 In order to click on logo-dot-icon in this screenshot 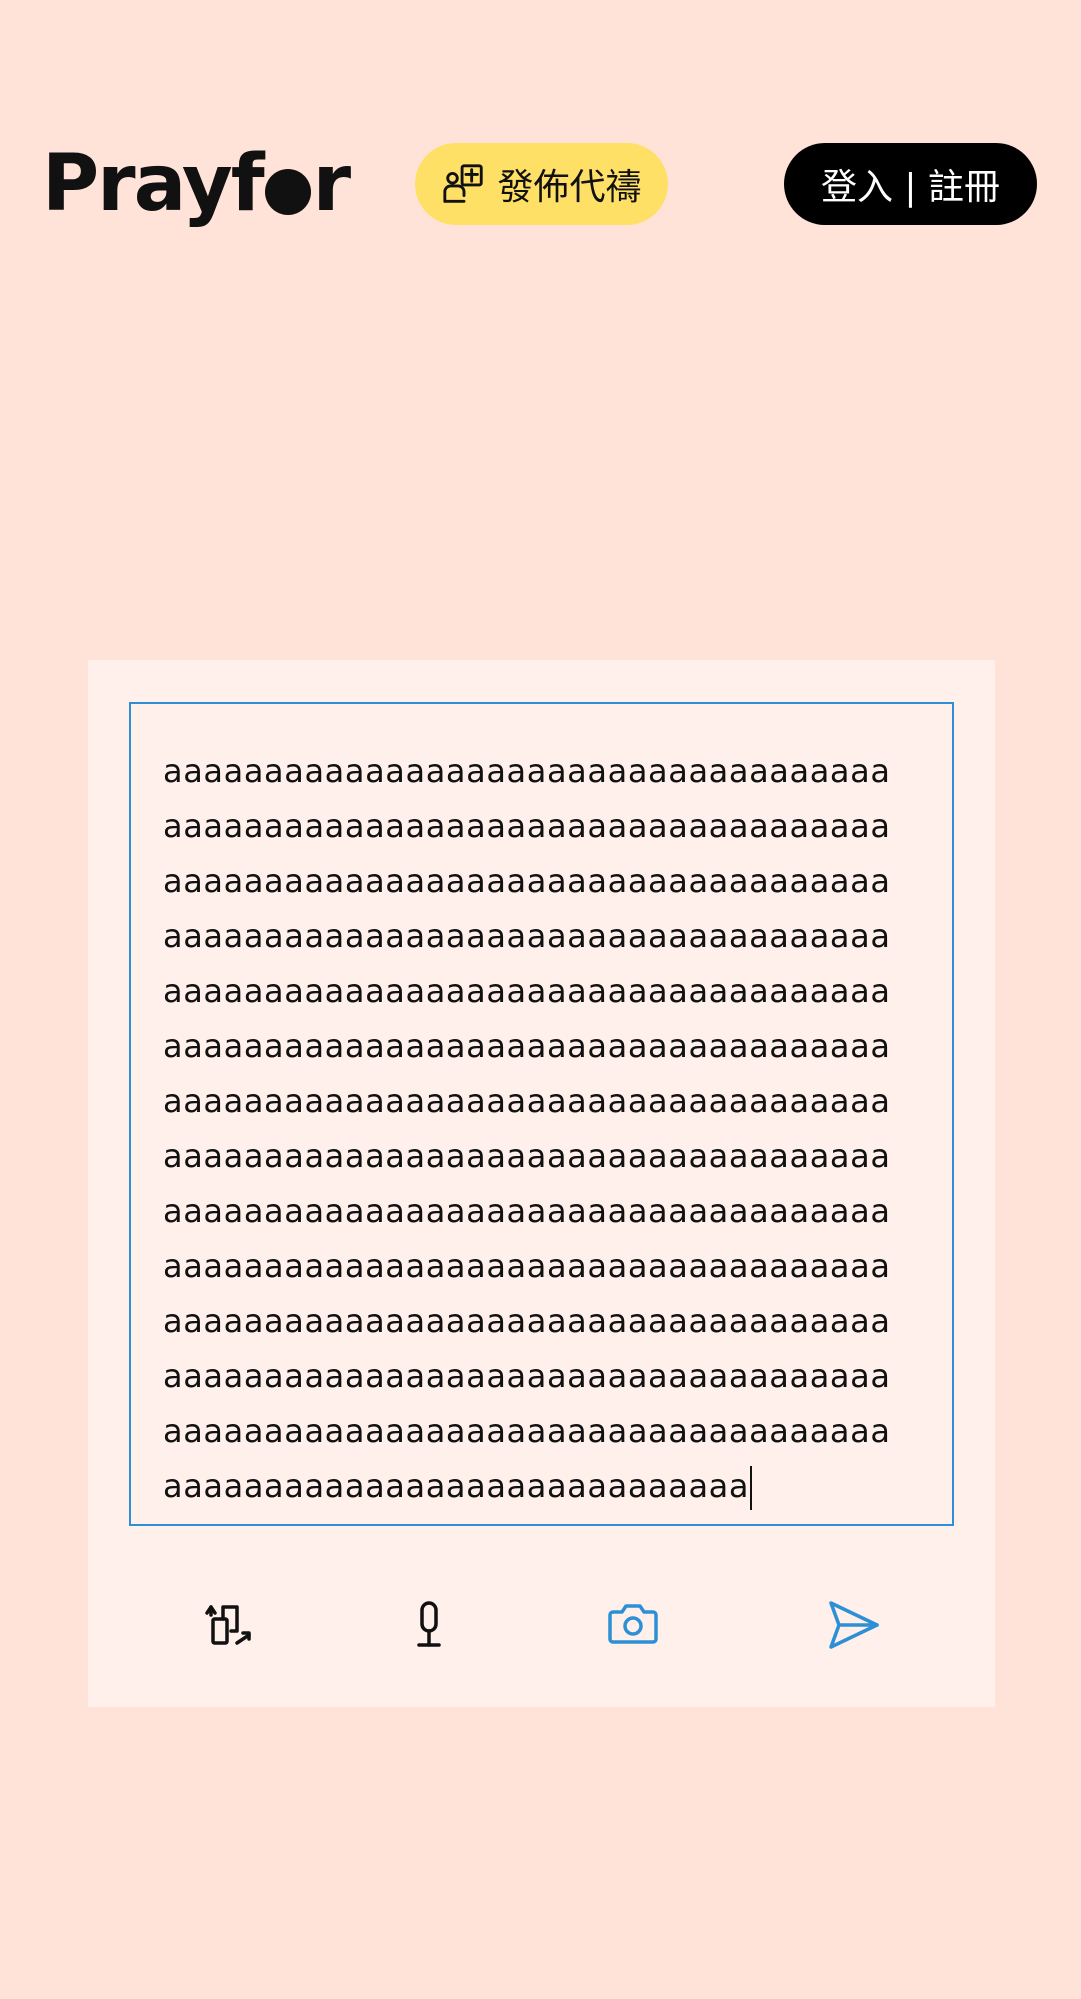, I will do `click(287, 192)`.